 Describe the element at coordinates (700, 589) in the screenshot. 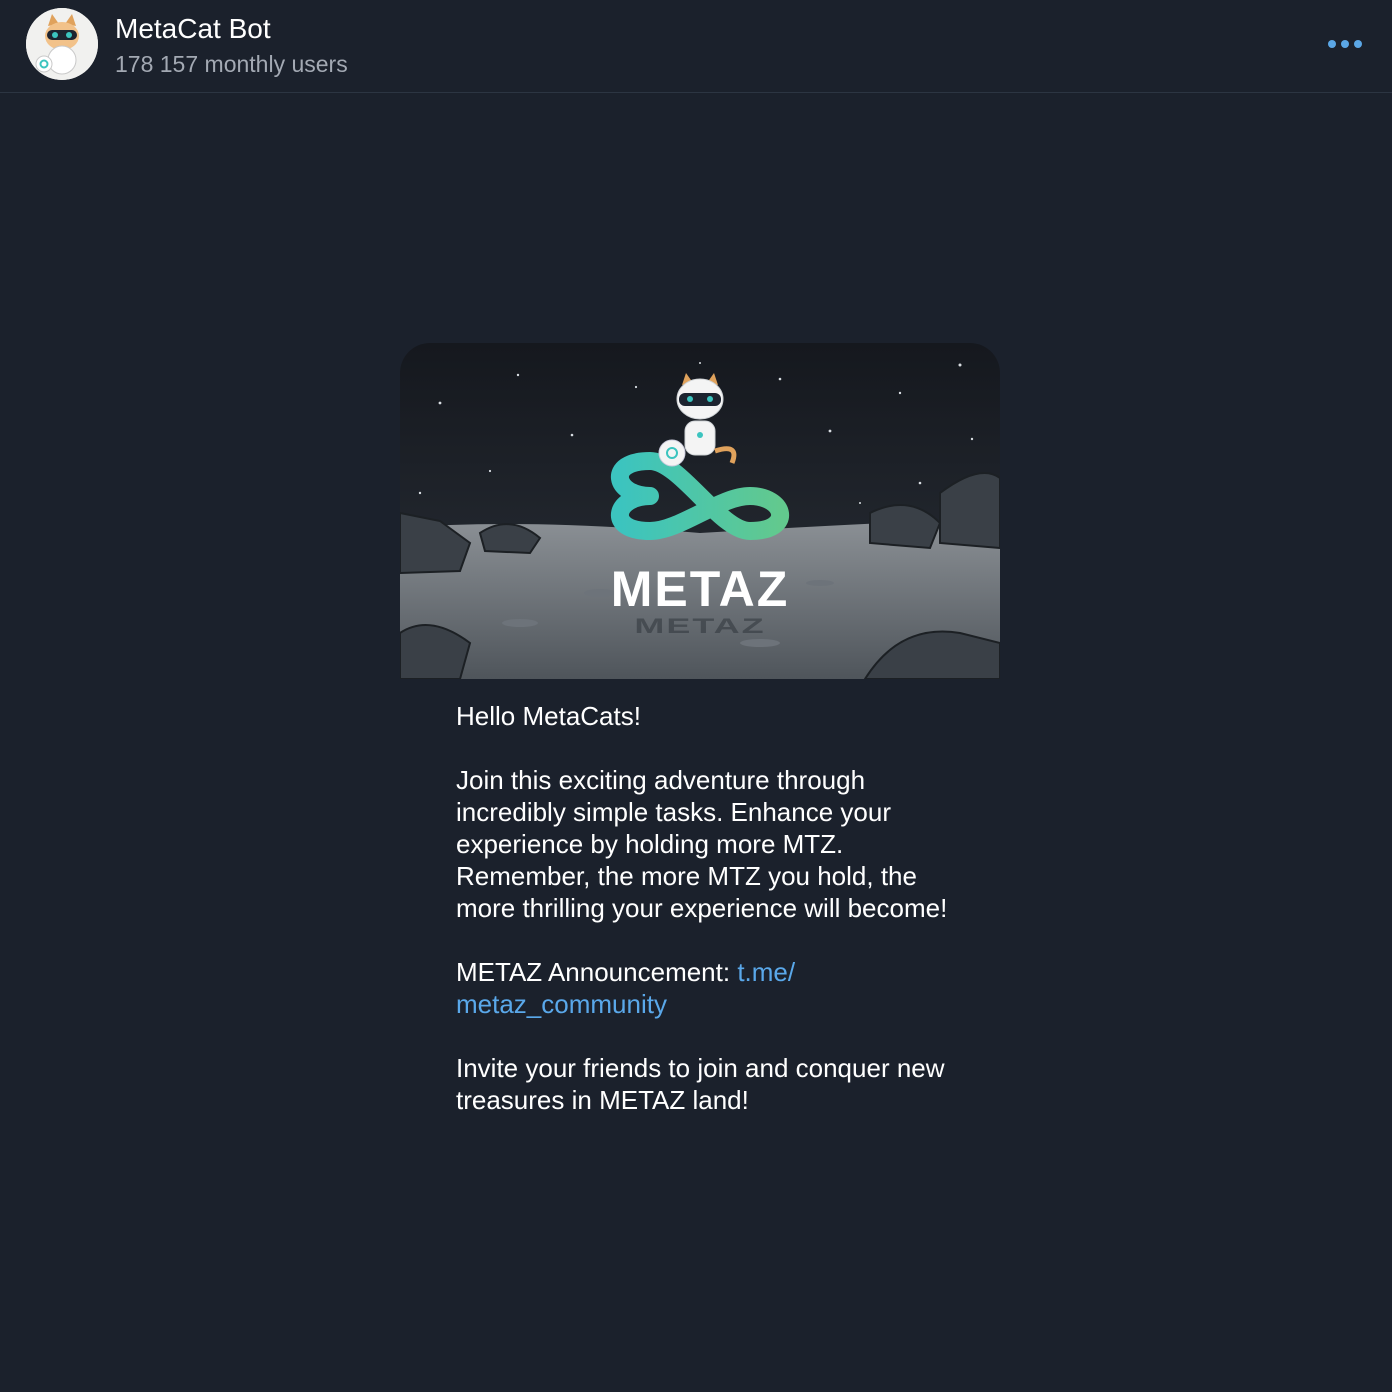

I see `metaz-logo-text: METAZ` at that location.